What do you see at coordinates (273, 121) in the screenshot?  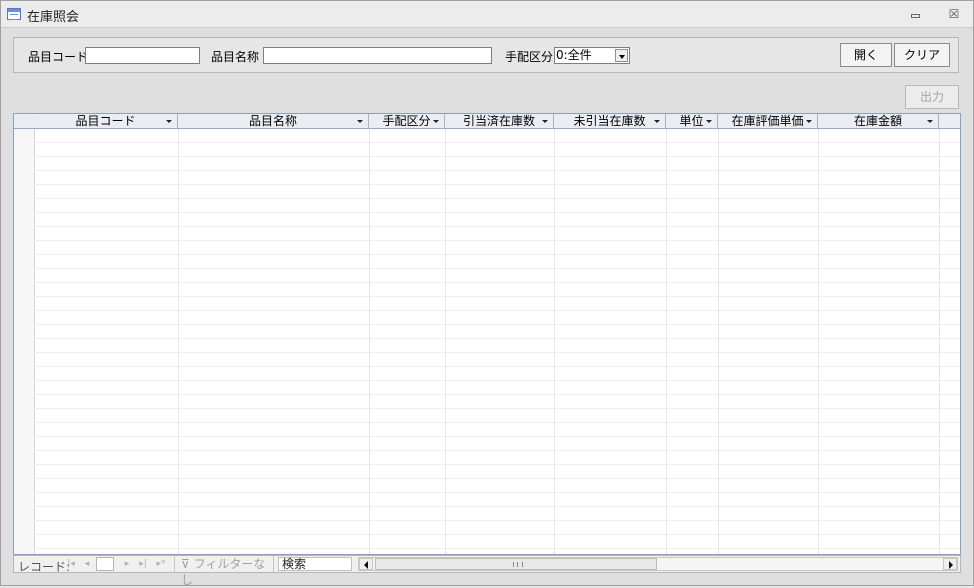 I see `column-header-item-name: 品目名称` at bounding box center [273, 121].